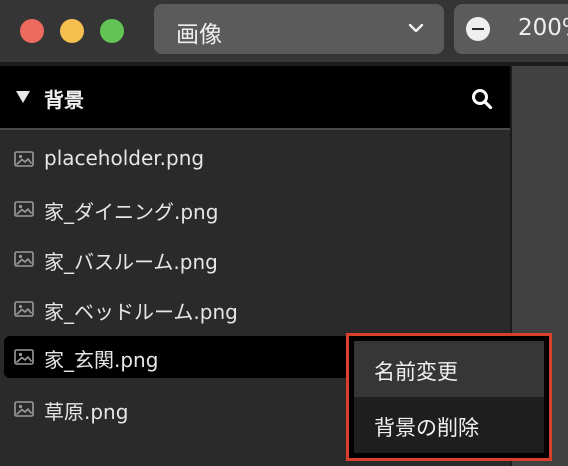 The height and width of the screenshot is (466, 568). What do you see at coordinates (255, 129) in the screenshot?
I see `header-divider` at bounding box center [255, 129].